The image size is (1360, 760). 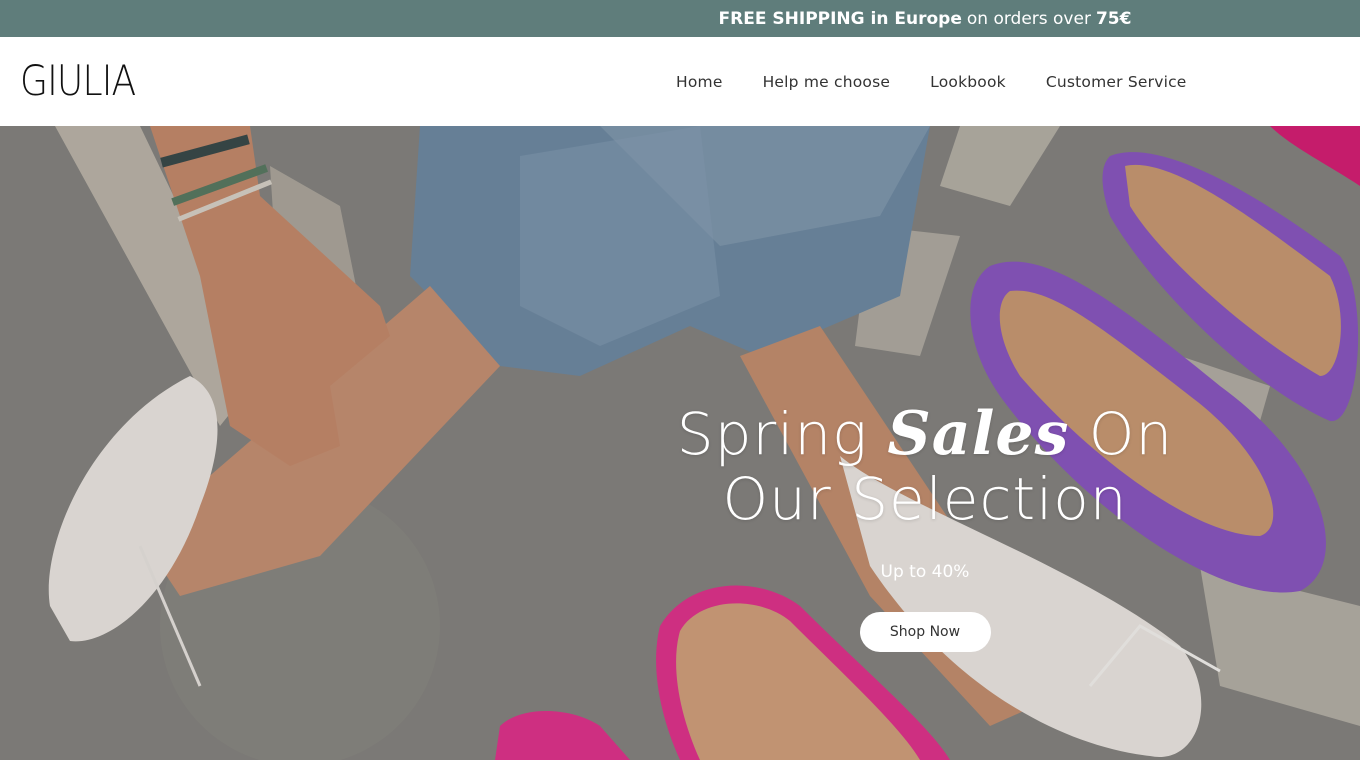 I want to click on nav-customer-service: Customer Service, so click(x=1116, y=82).